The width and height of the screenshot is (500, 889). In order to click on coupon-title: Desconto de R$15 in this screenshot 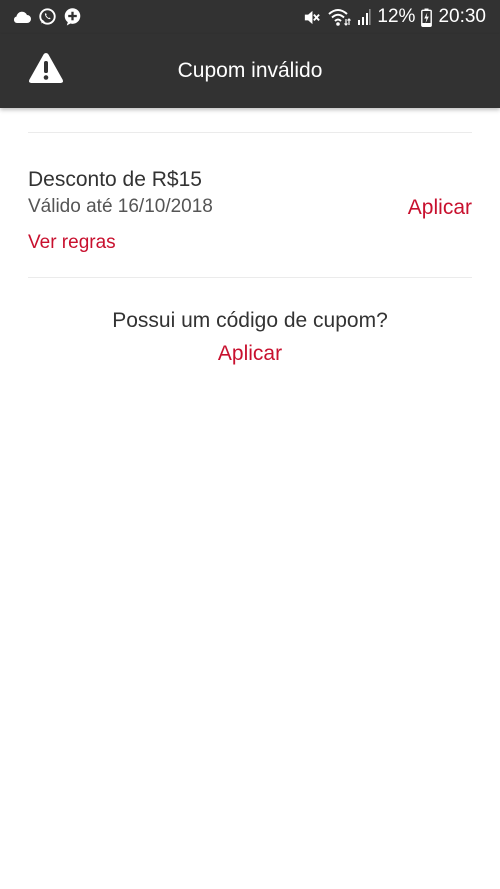, I will do `click(115, 179)`.